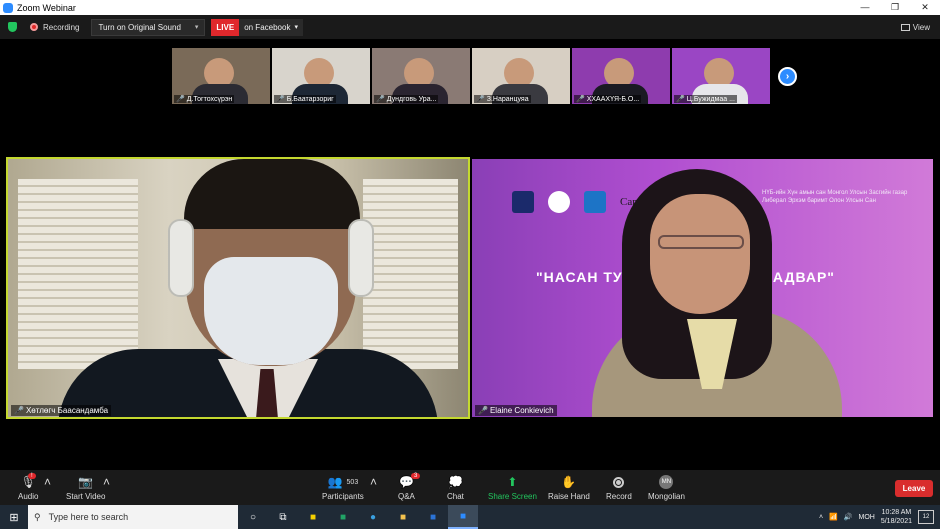  What do you see at coordinates (12, 27) in the screenshot?
I see `security-shield-icon` at bounding box center [12, 27].